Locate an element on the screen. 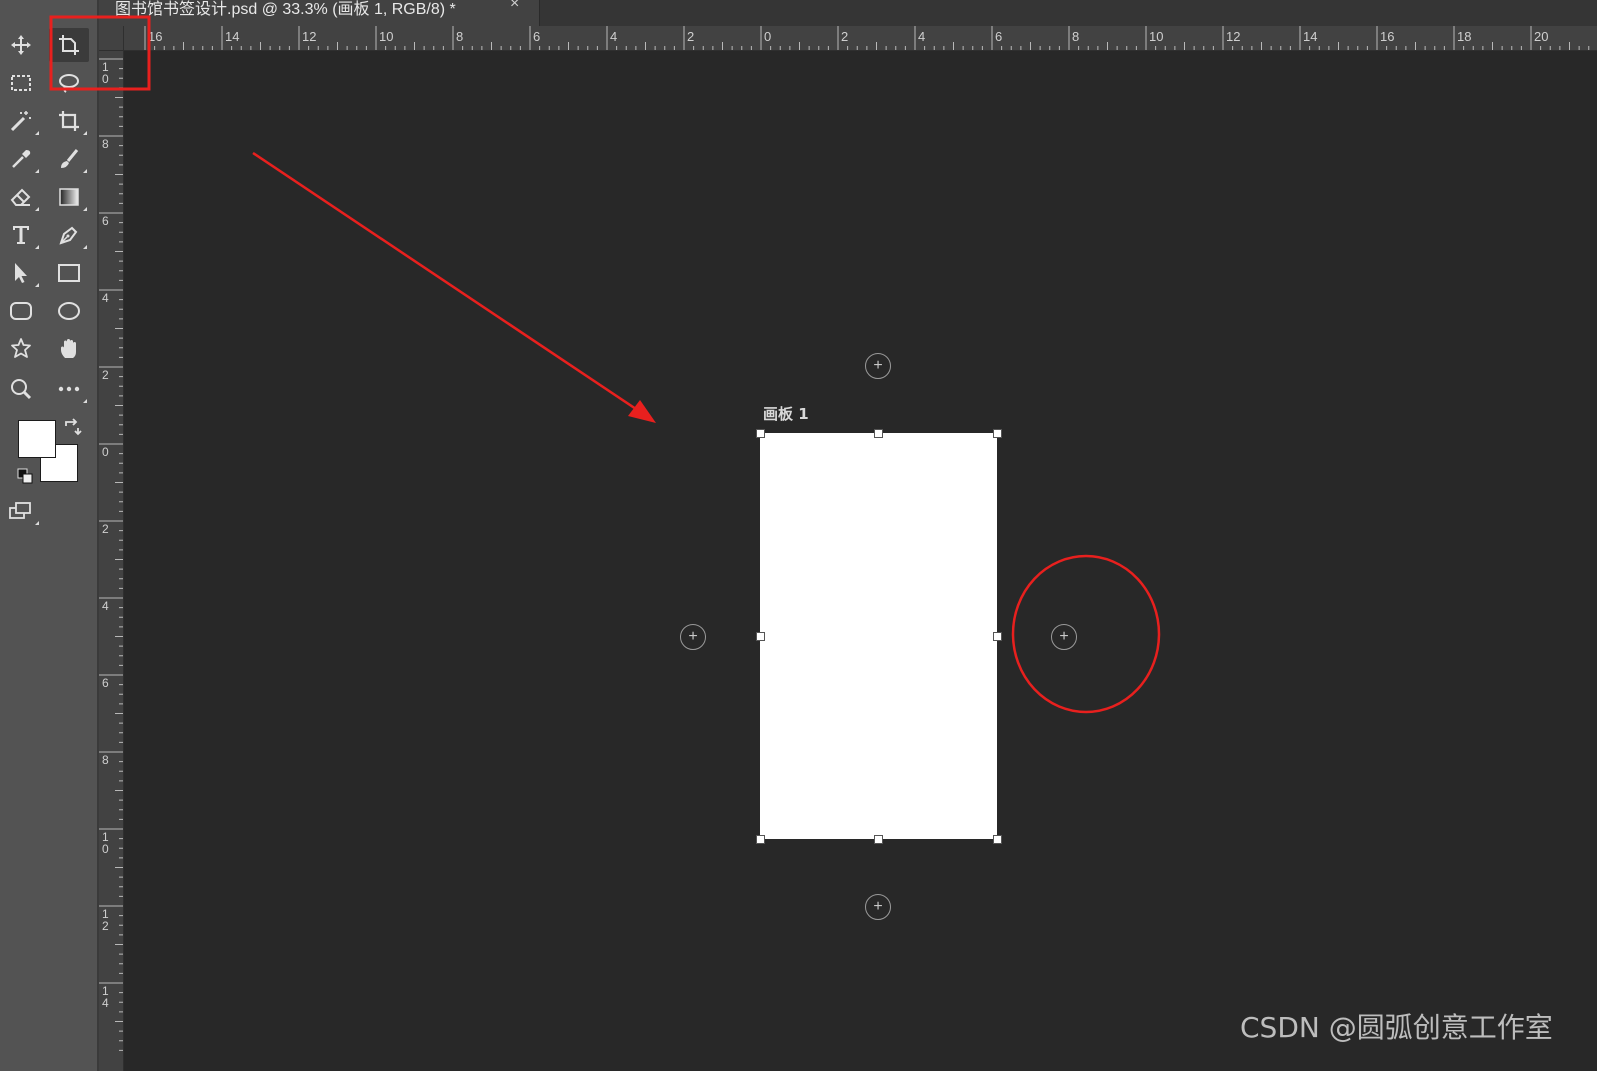 The image size is (1597, 1071). more-tools-icon is located at coordinates (69, 389).